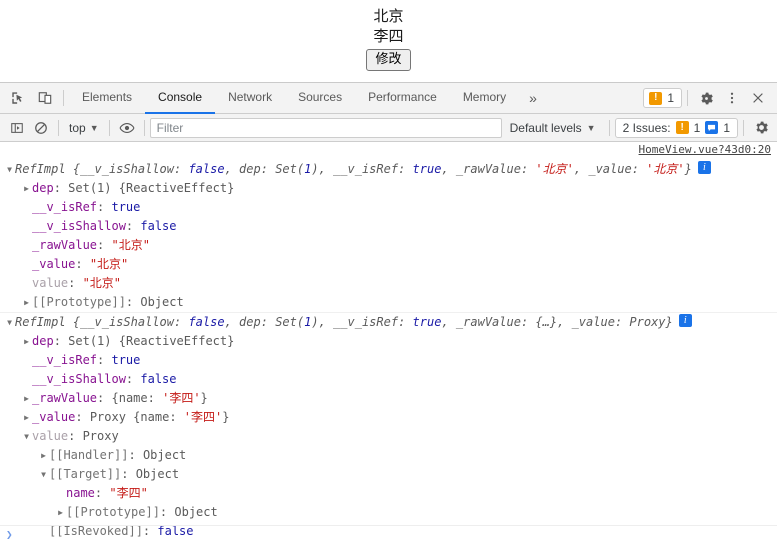  Describe the element at coordinates (114, 474) in the screenshot. I see `property-text: [[Target]]: Object` at that location.